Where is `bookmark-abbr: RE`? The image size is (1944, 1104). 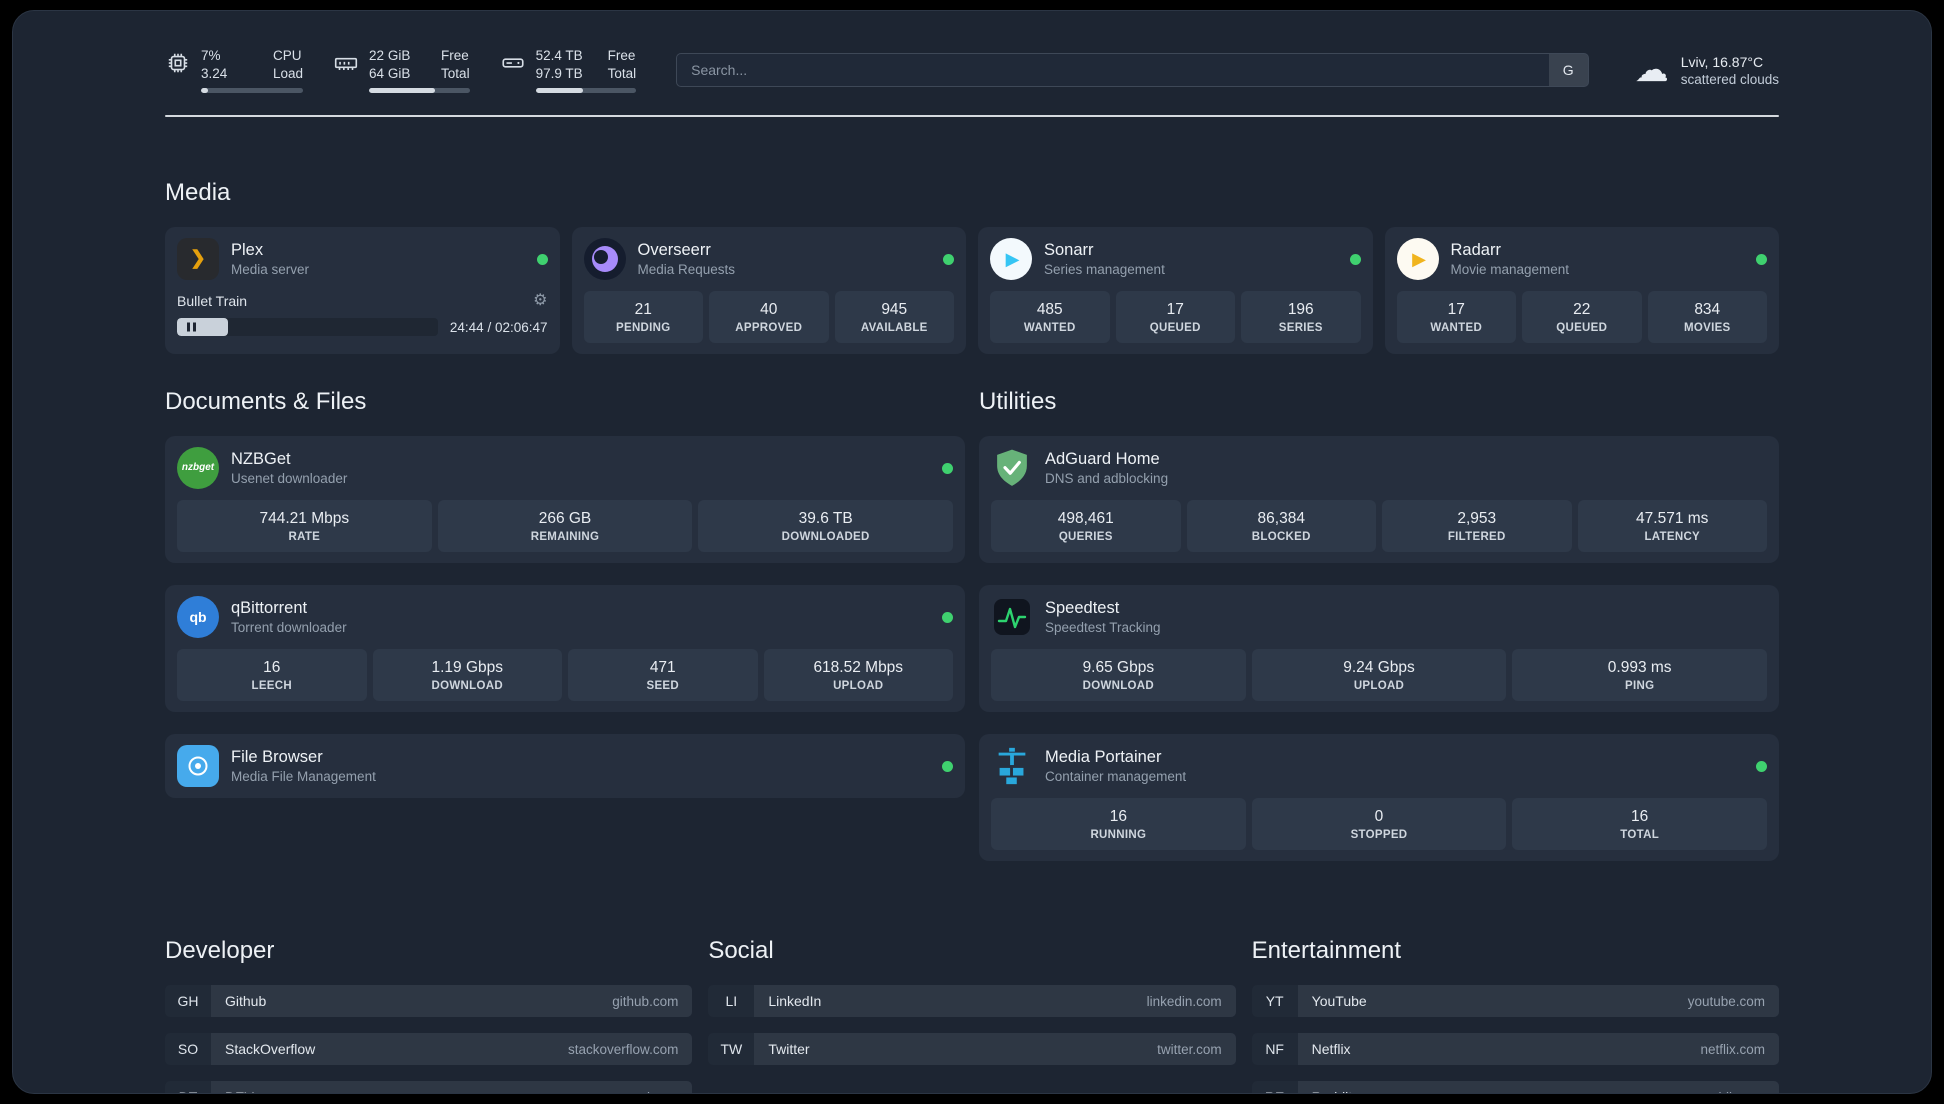
bookmark-abbr: RE is located at coordinates (1274, 1087).